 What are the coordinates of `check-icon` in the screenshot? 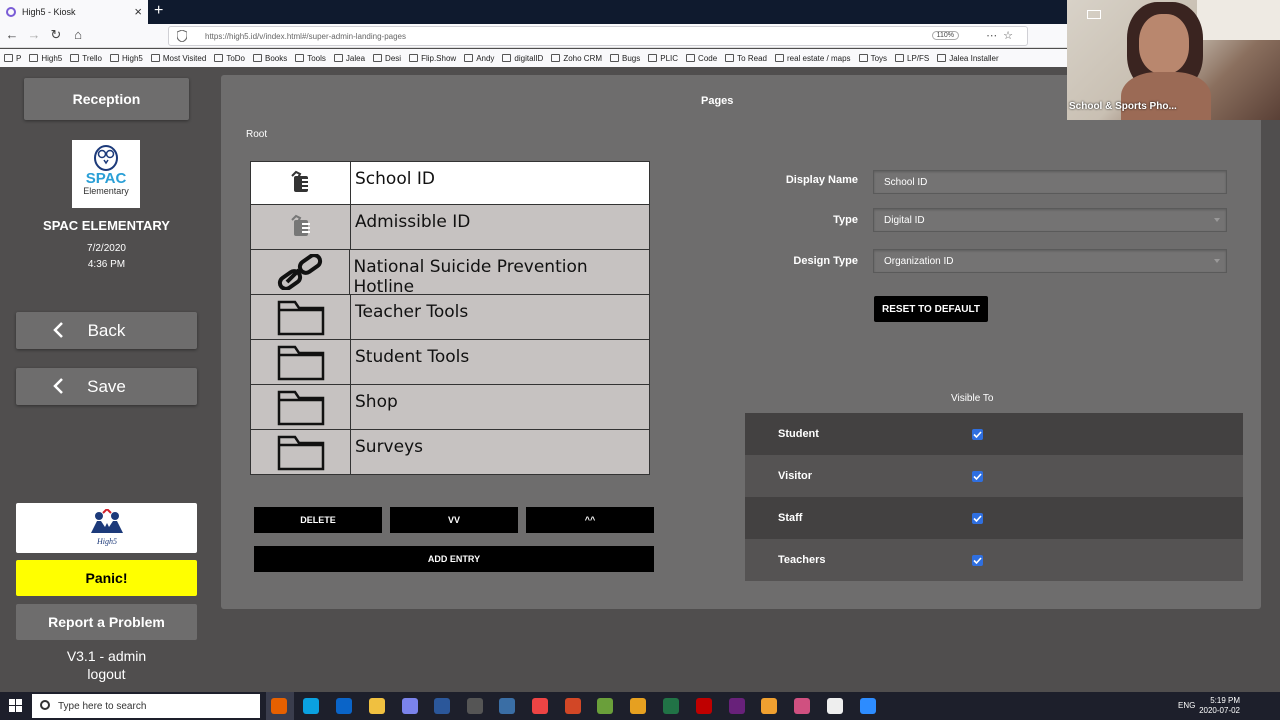 It's located at (977, 434).